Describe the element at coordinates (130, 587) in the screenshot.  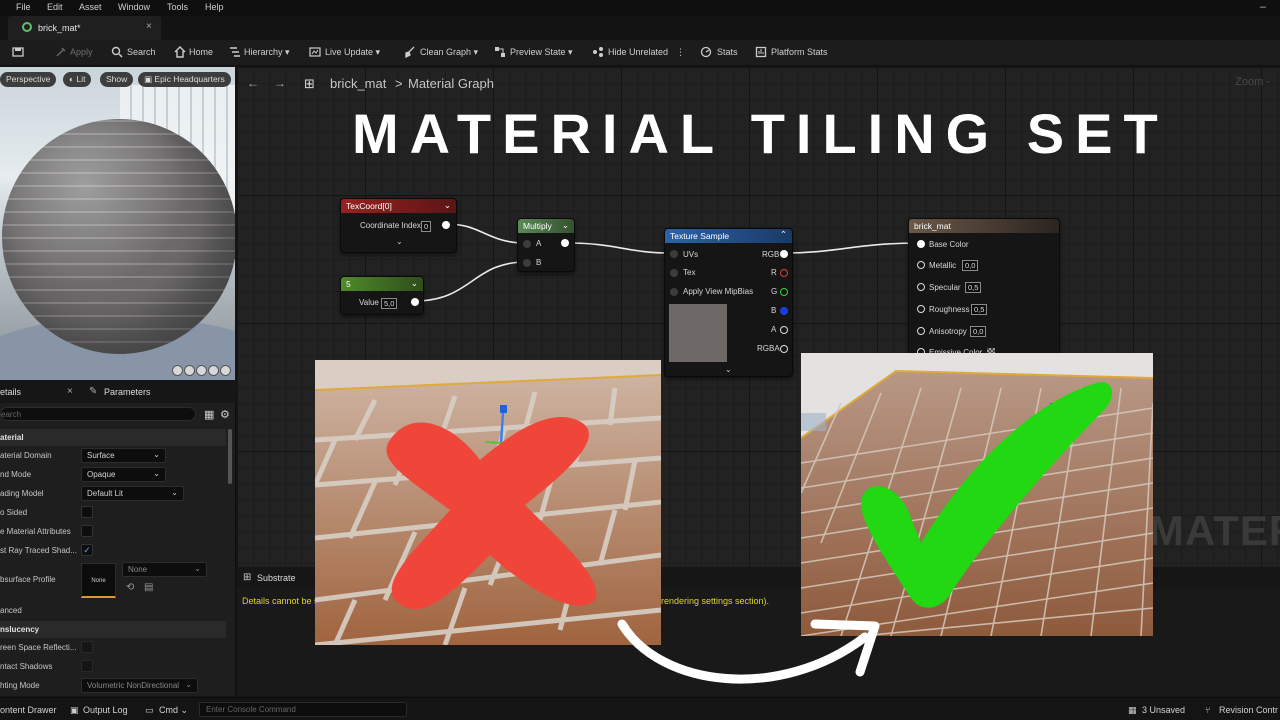
I see `reset-arrow-icon: ⟲` at that location.